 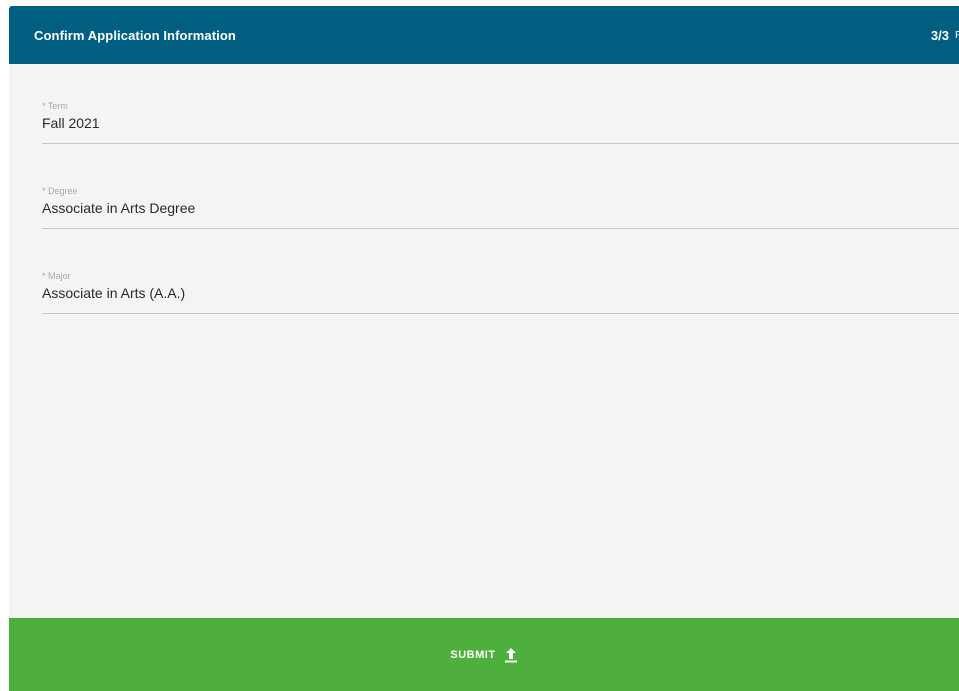 I want to click on term-value: Fall 2021, so click(x=71, y=123).